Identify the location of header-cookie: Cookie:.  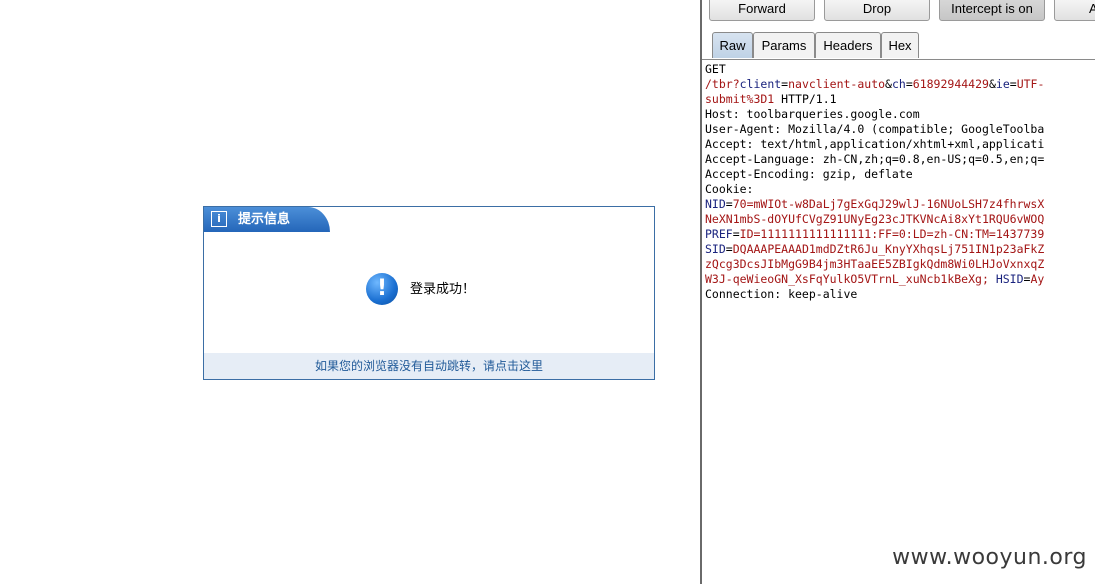
(729, 189).